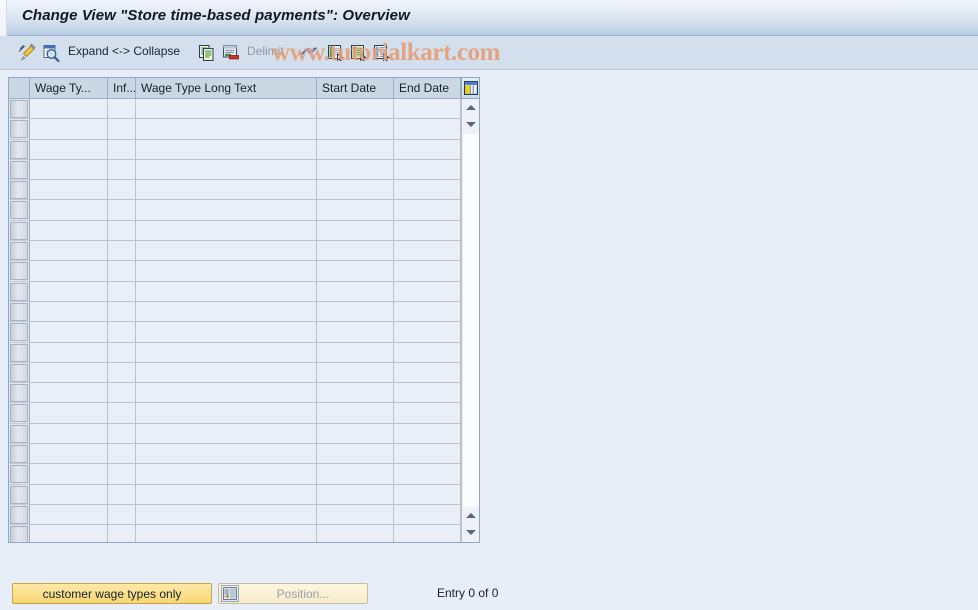 The width and height of the screenshot is (978, 610). What do you see at coordinates (226, 88) in the screenshot?
I see `column-header-wage-type-long-text: Wage Type Long Text` at bounding box center [226, 88].